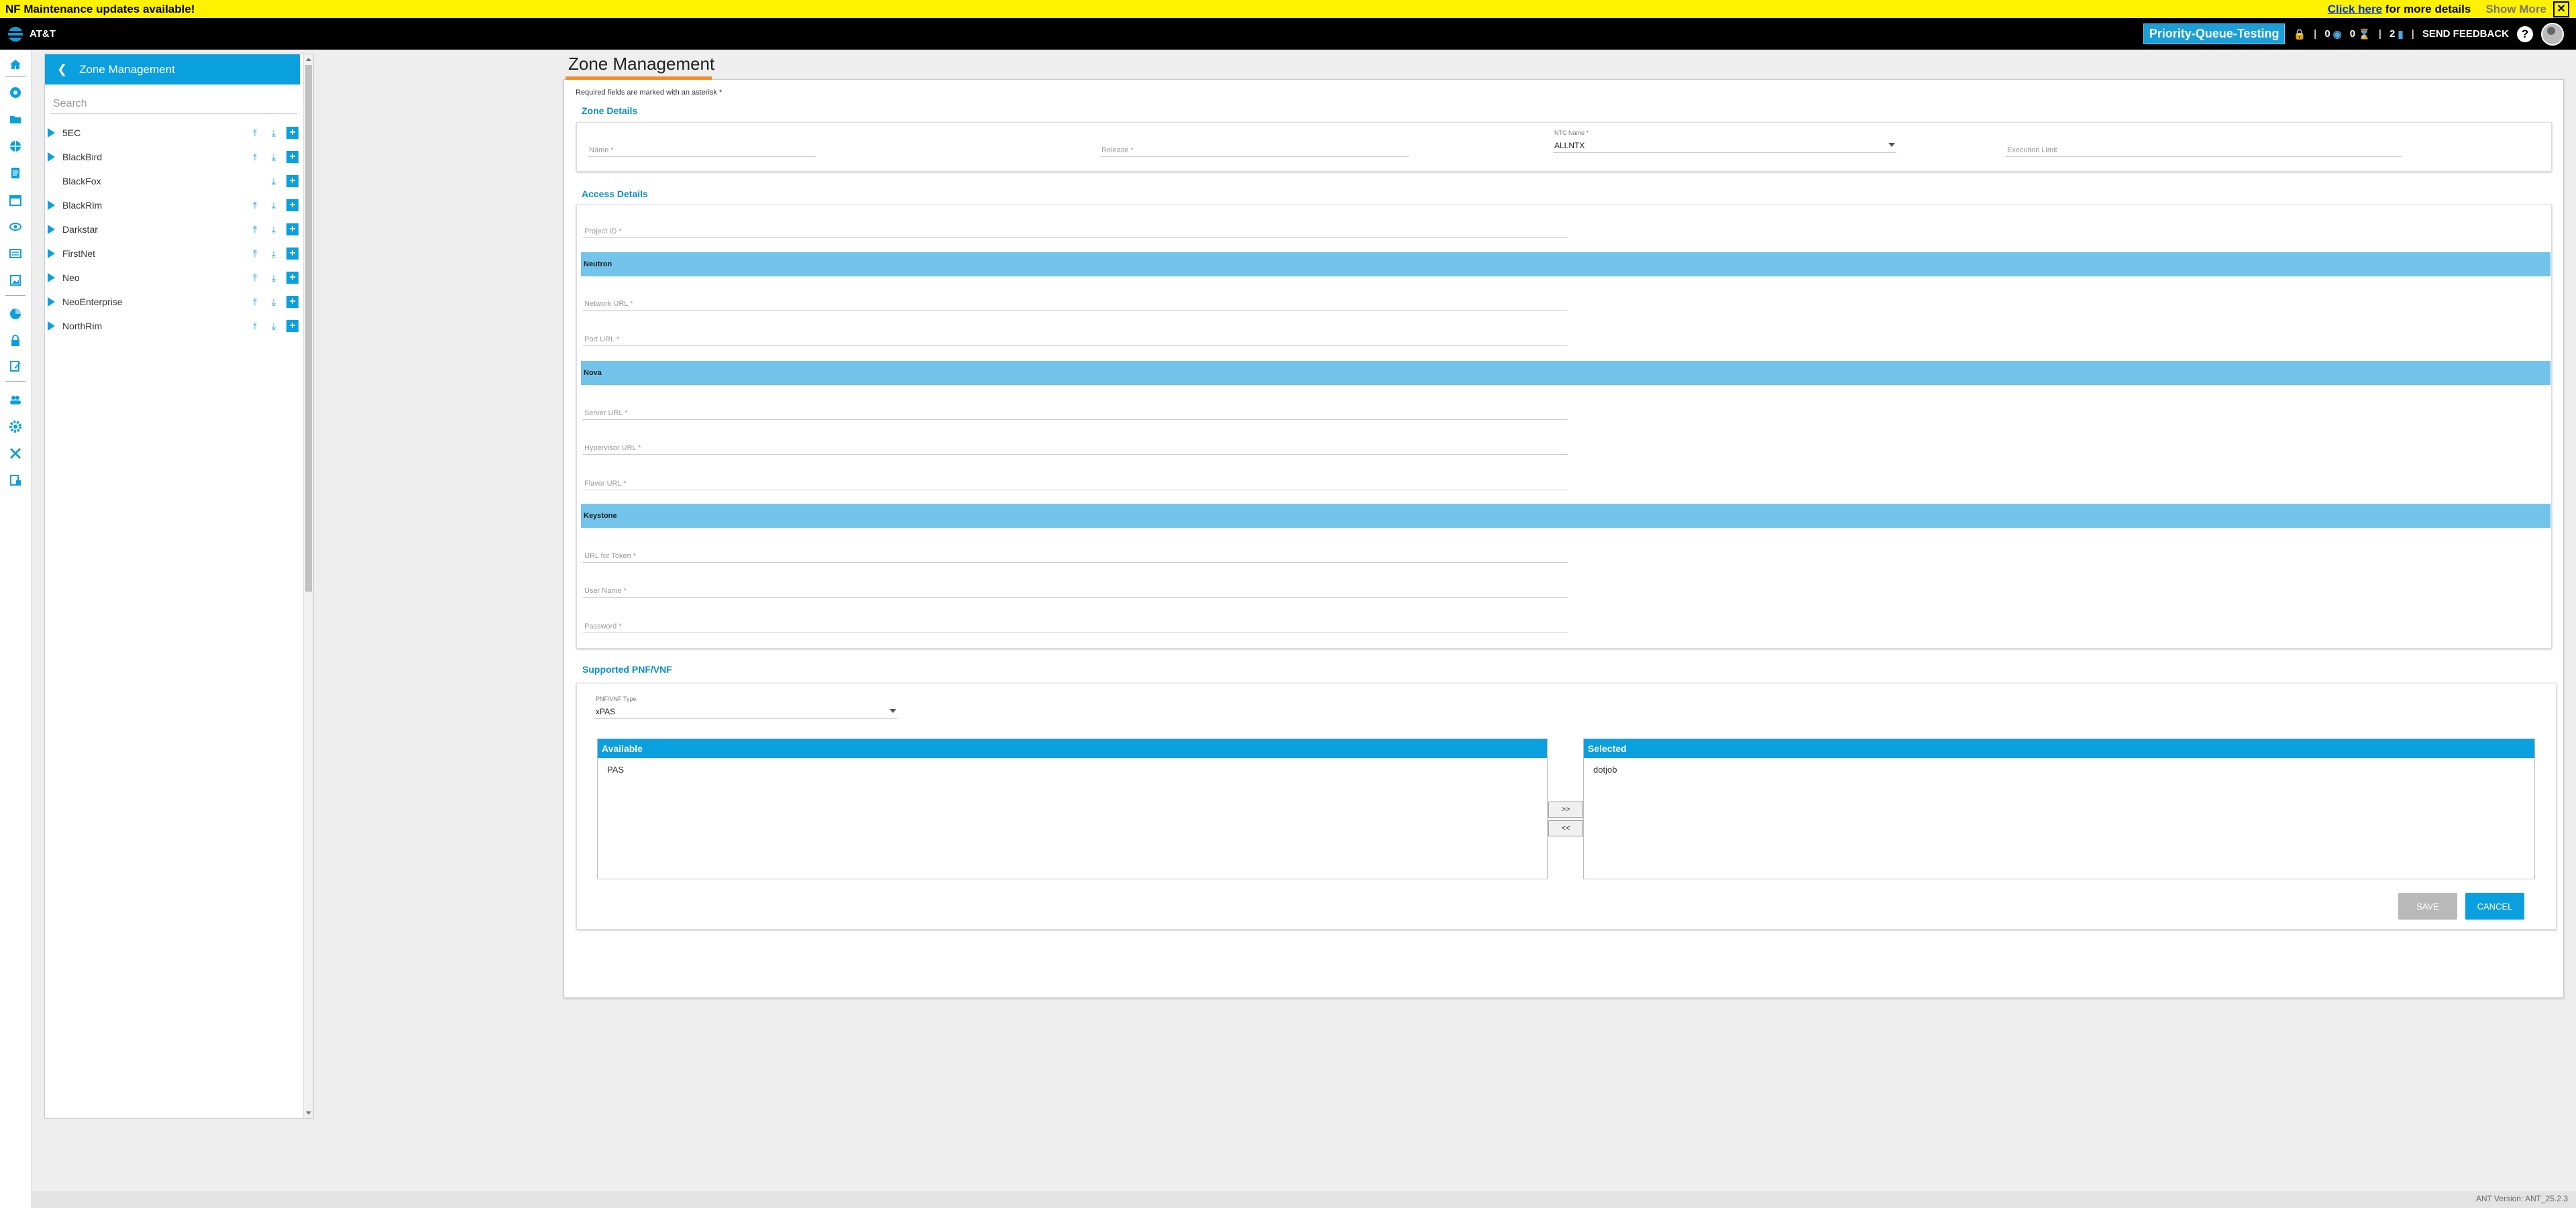 This screenshot has width=2576, height=1208. Describe the element at coordinates (746, 707) in the screenshot. I see `pnf-vnf-type-select: PNF/VNF Type xPAS` at that location.